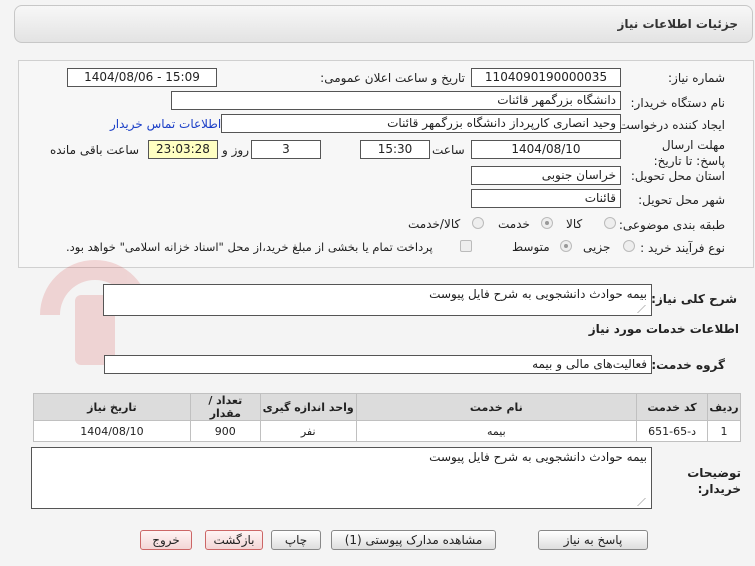  What do you see at coordinates (538, 294) in the screenshot?
I see `summary-text: بیمه حوادث دانشجویی به شرح فایل پیوست` at bounding box center [538, 294].